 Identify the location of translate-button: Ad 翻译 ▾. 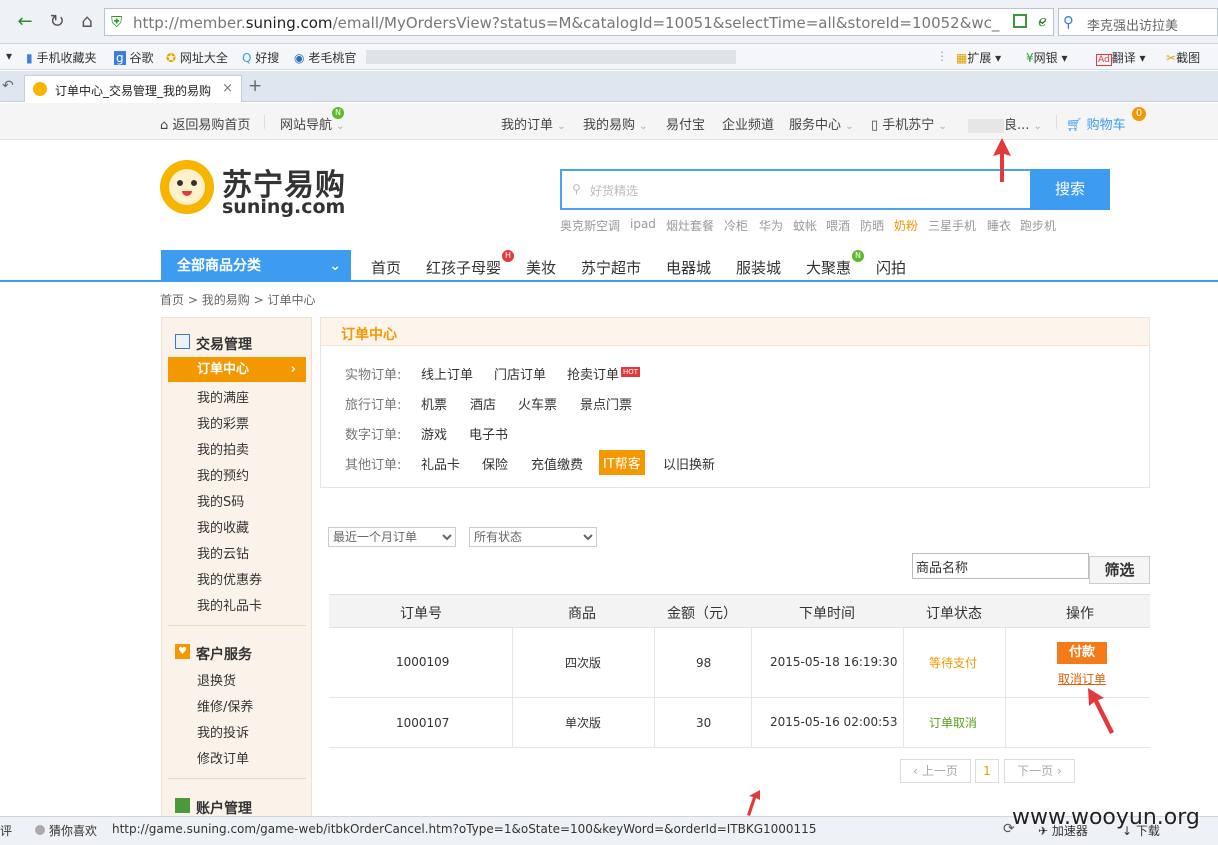
(1121, 57).